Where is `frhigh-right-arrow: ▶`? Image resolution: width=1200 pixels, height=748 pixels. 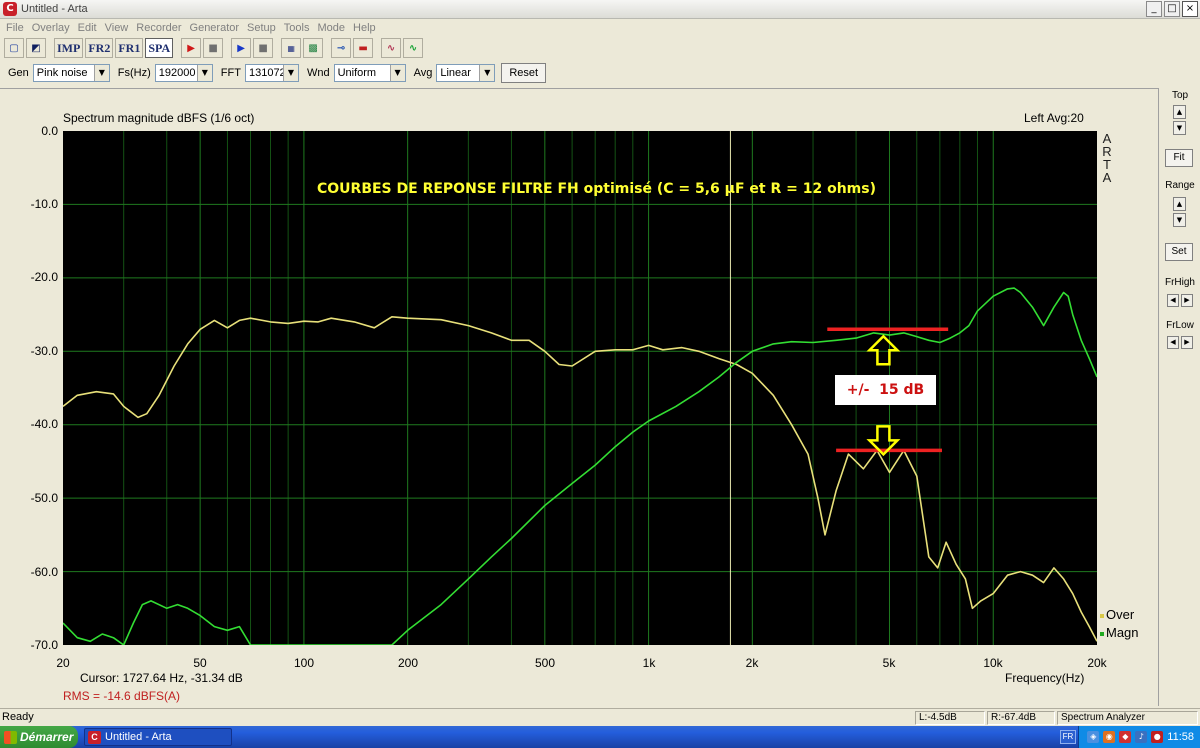 frhigh-right-arrow: ▶ is located at coordinates (1187, 300).